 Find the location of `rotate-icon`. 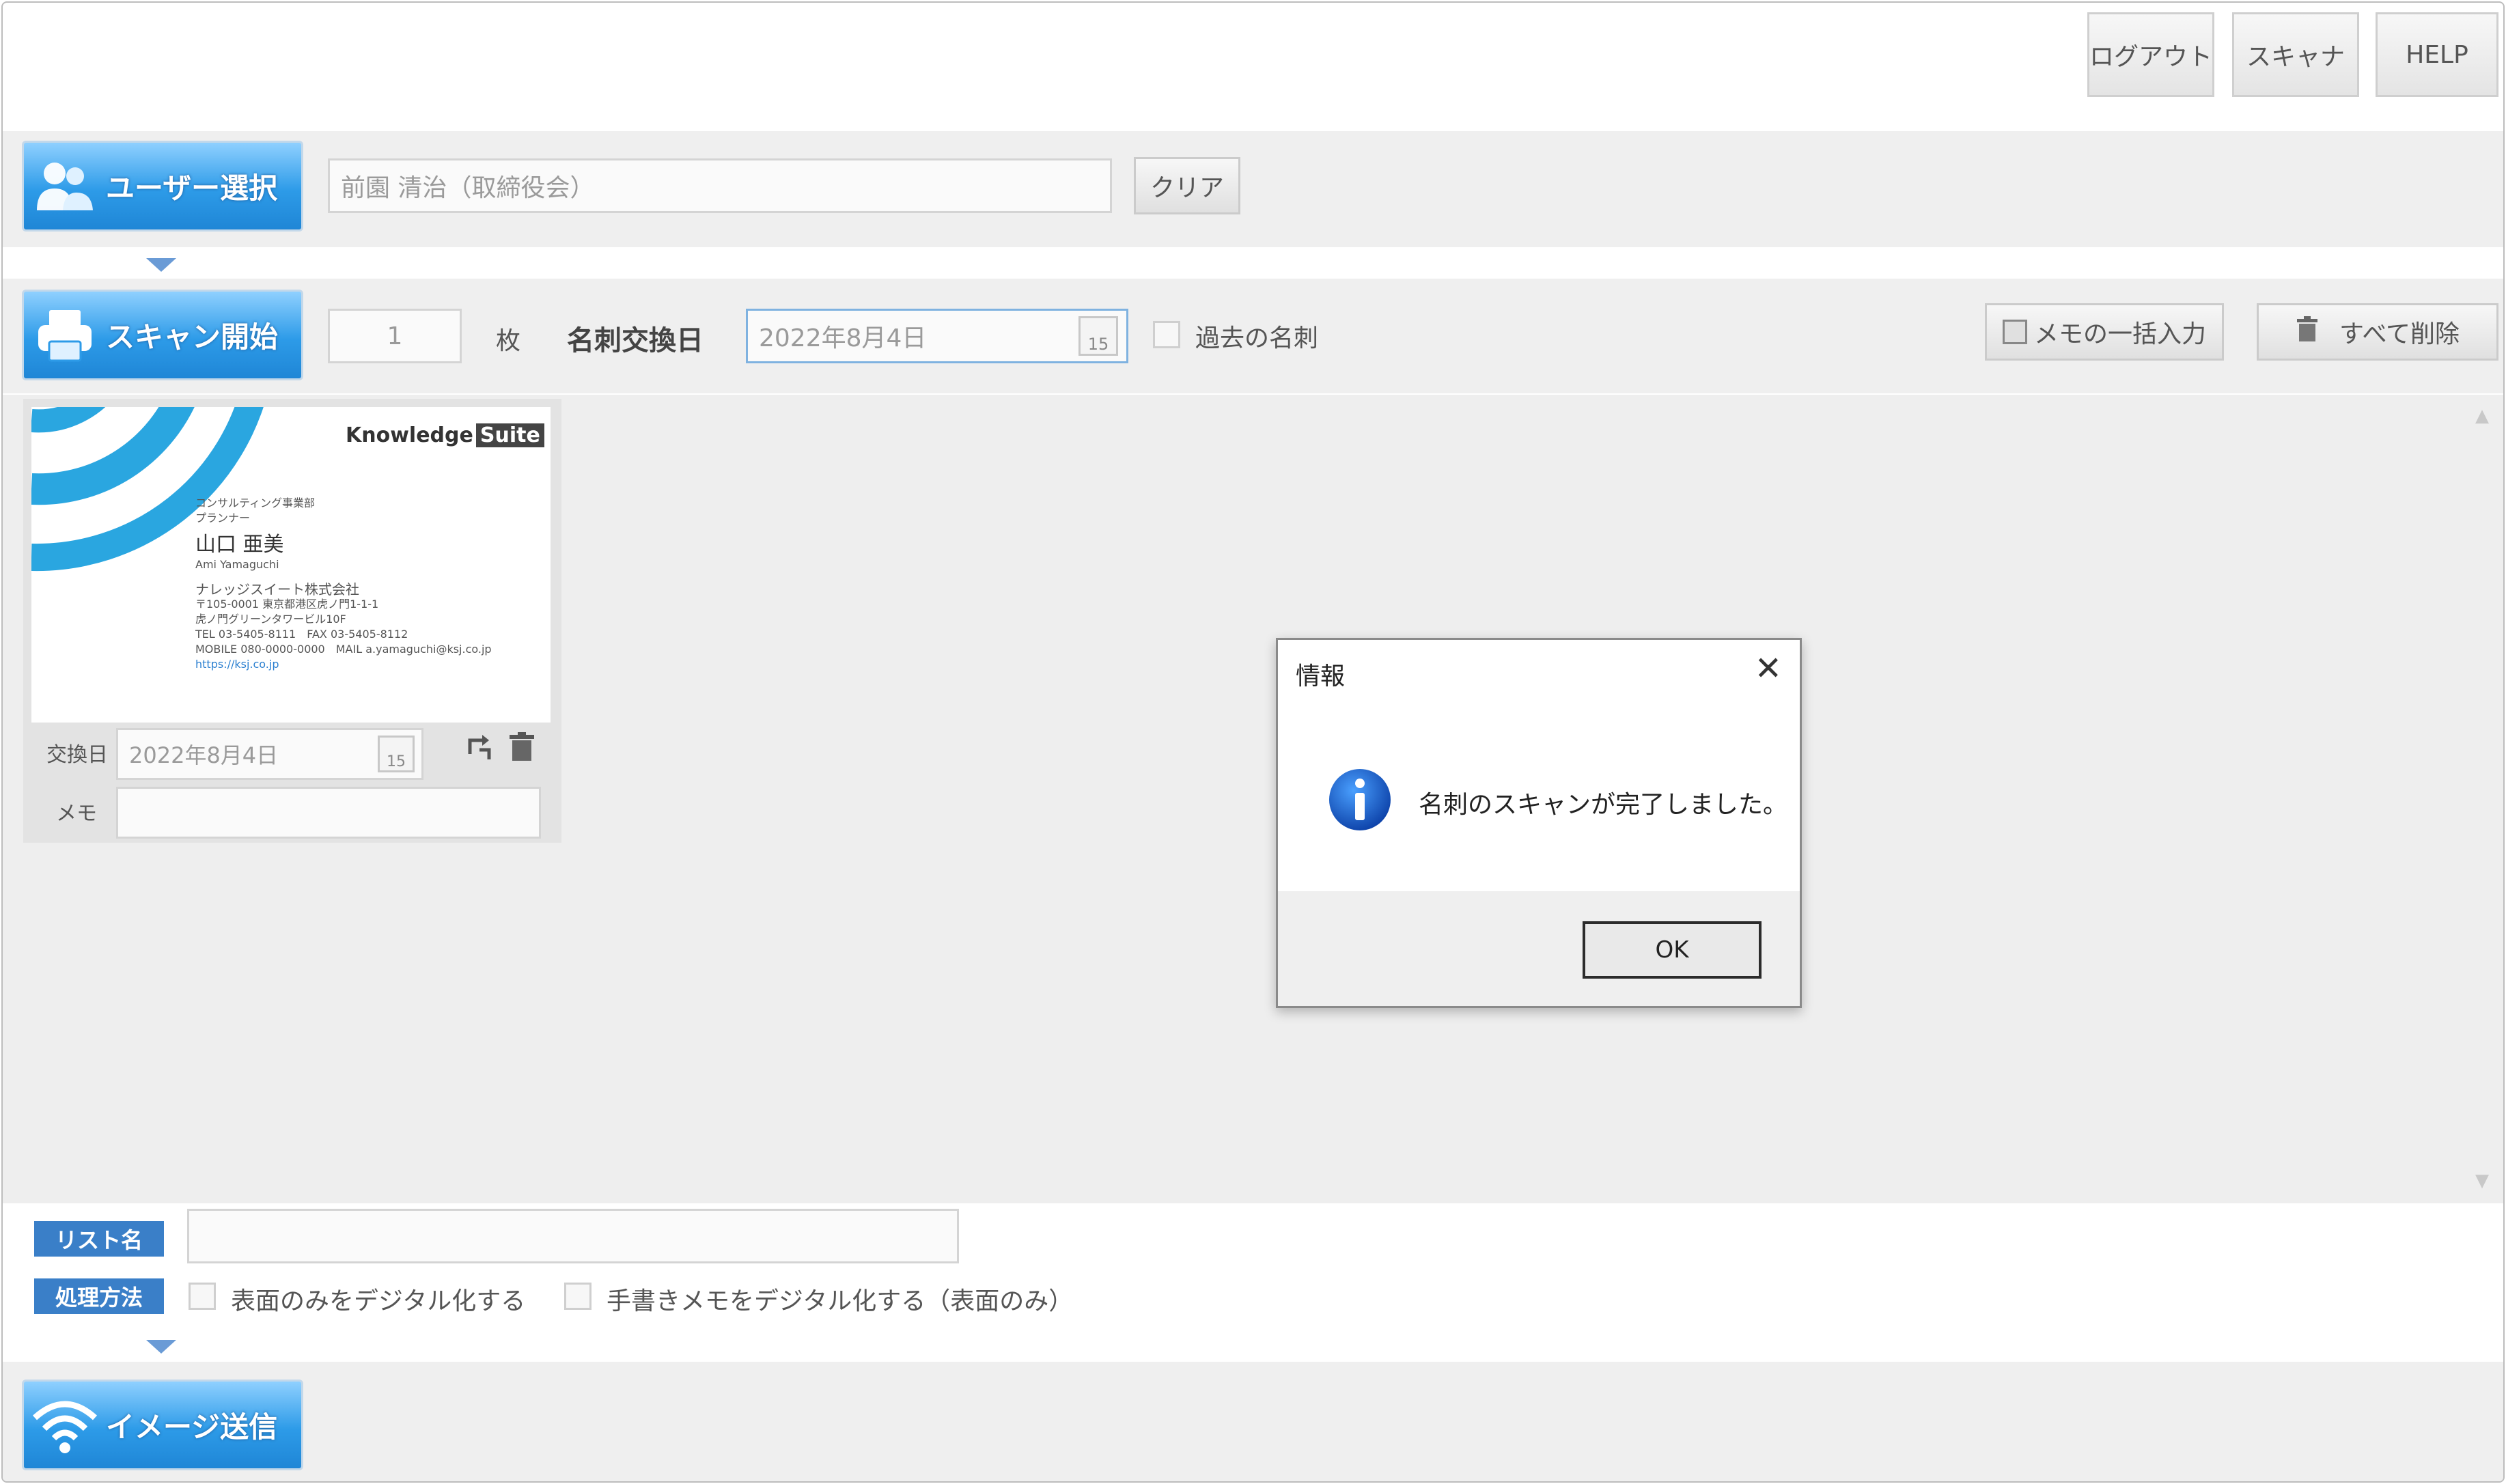

rotate-icon is located at coordinates (480, 749).